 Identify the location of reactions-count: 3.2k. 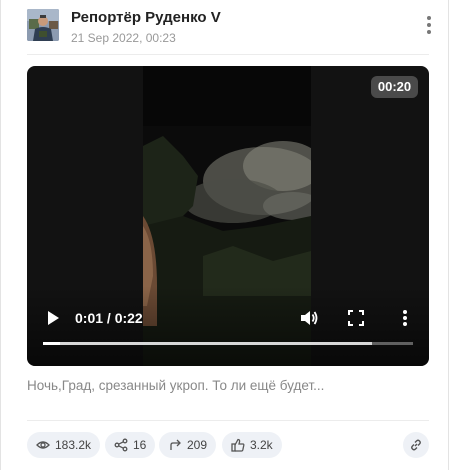
(261, 445).